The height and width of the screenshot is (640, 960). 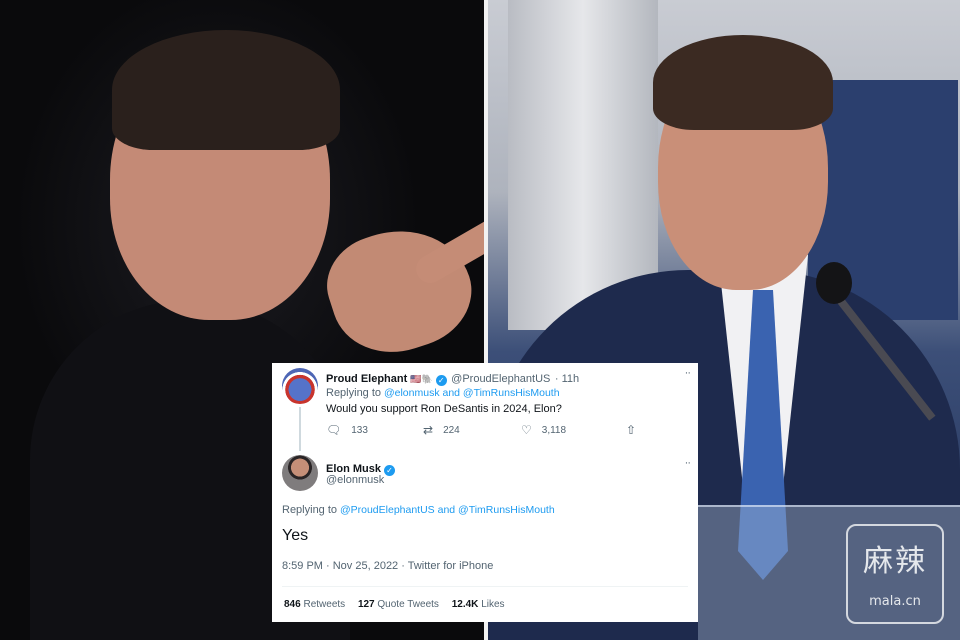 I want to click on proud-elephant-avatar, so click(x=300, y=386).